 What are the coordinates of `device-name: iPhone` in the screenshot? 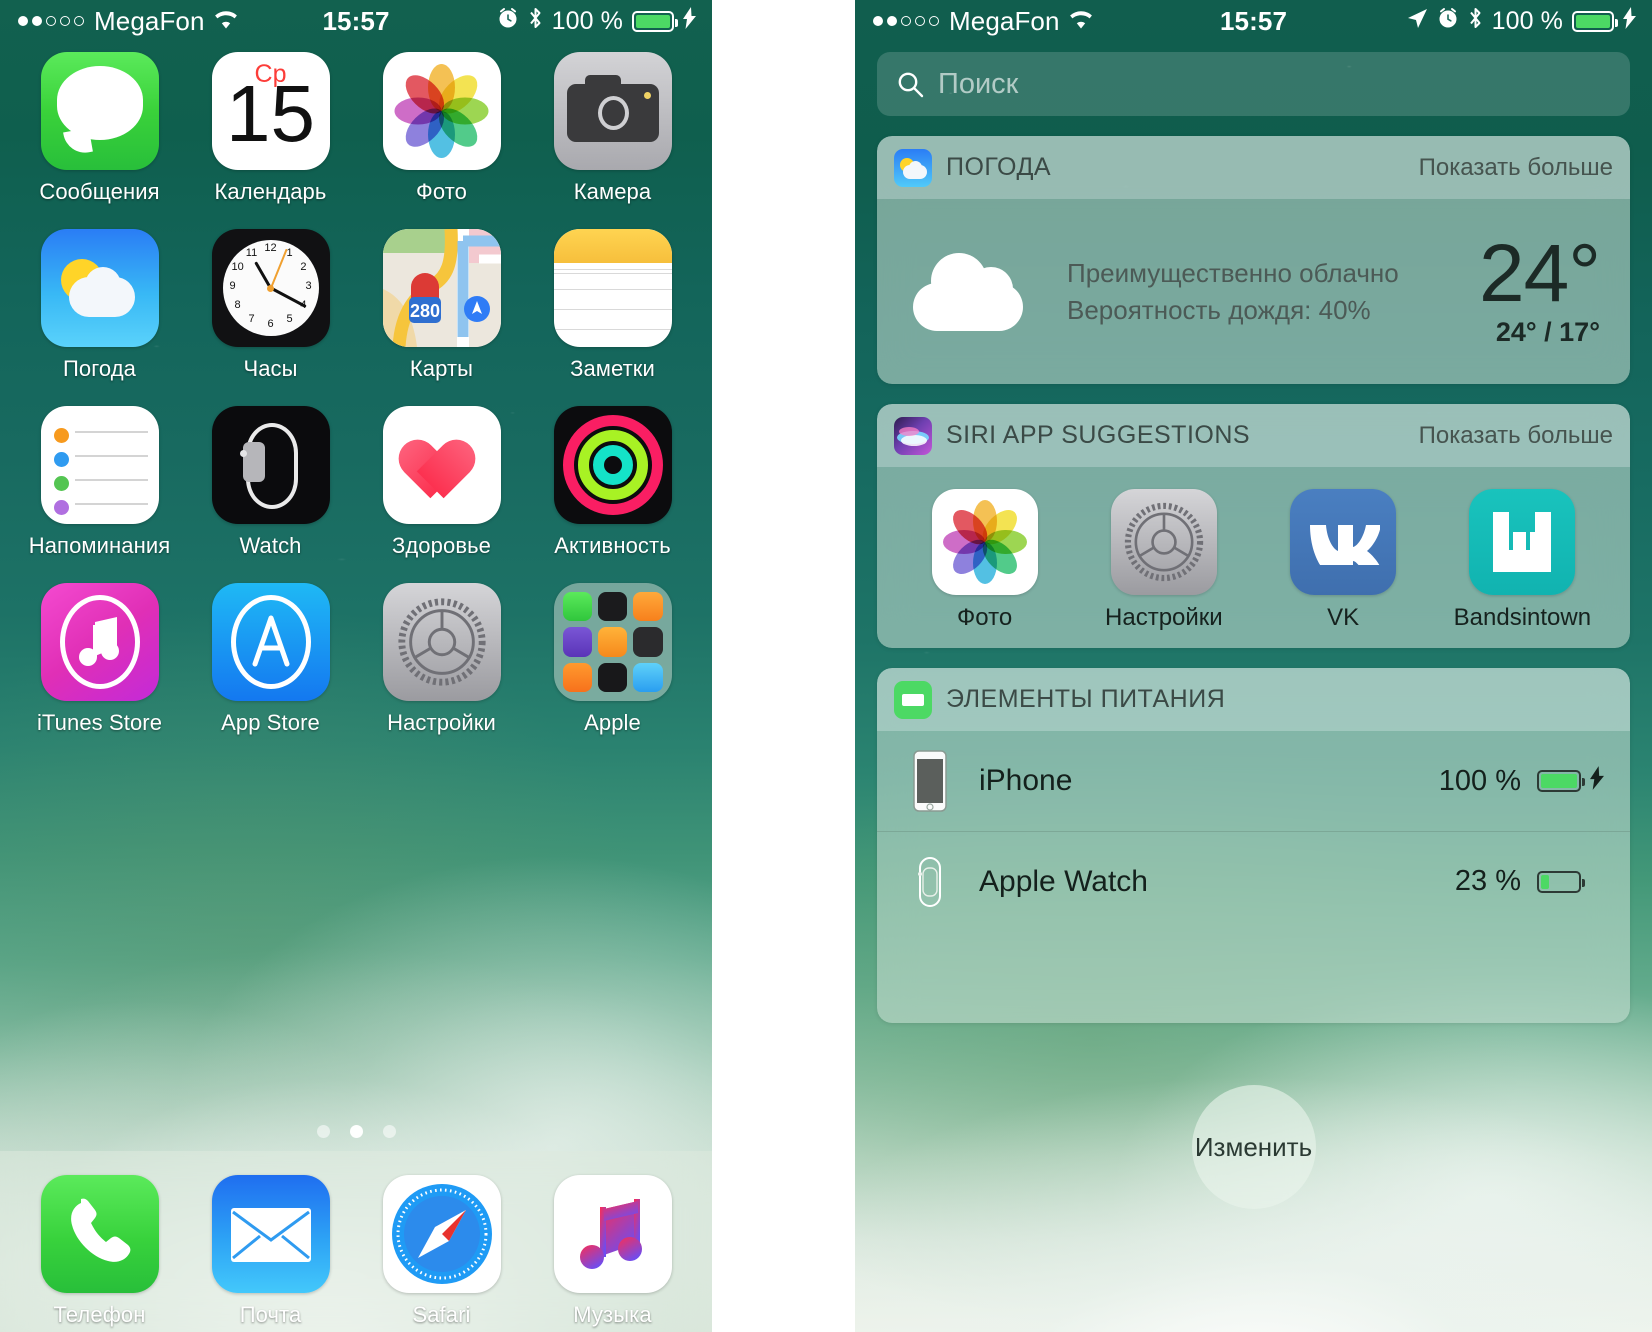 It's located at (1026, 780).